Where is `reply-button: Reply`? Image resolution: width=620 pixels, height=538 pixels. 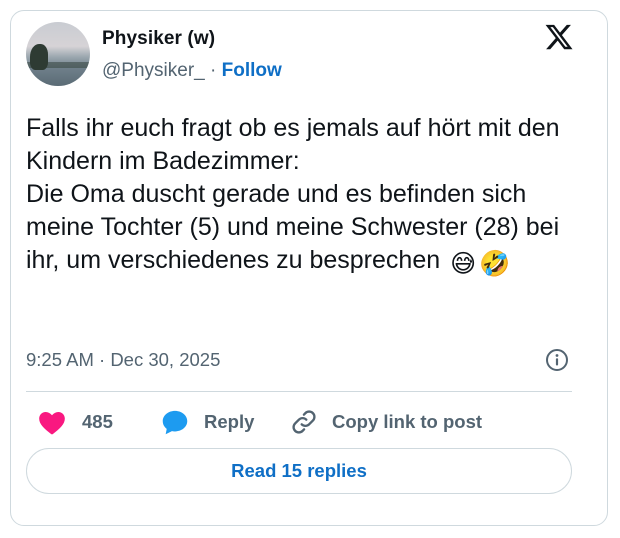
reply-button: Reply is located at coordinates (207, 422).